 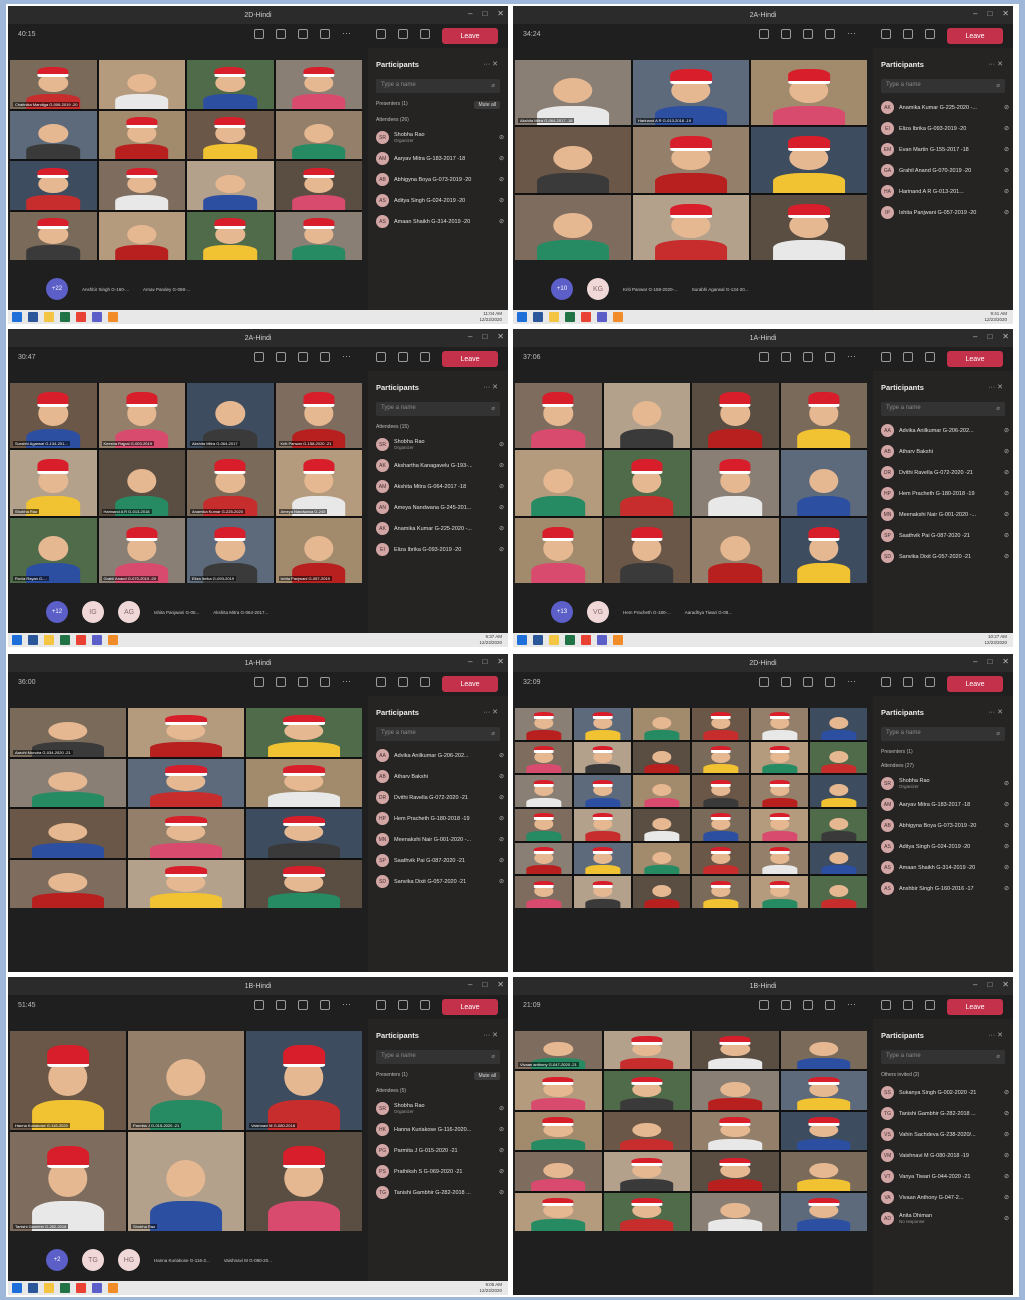 What do you see at coordinates (141, 550) in the screenshot?
I see `video-tile: Grahil Anand G-070-2019 -20` at bounding box center [141, 550].